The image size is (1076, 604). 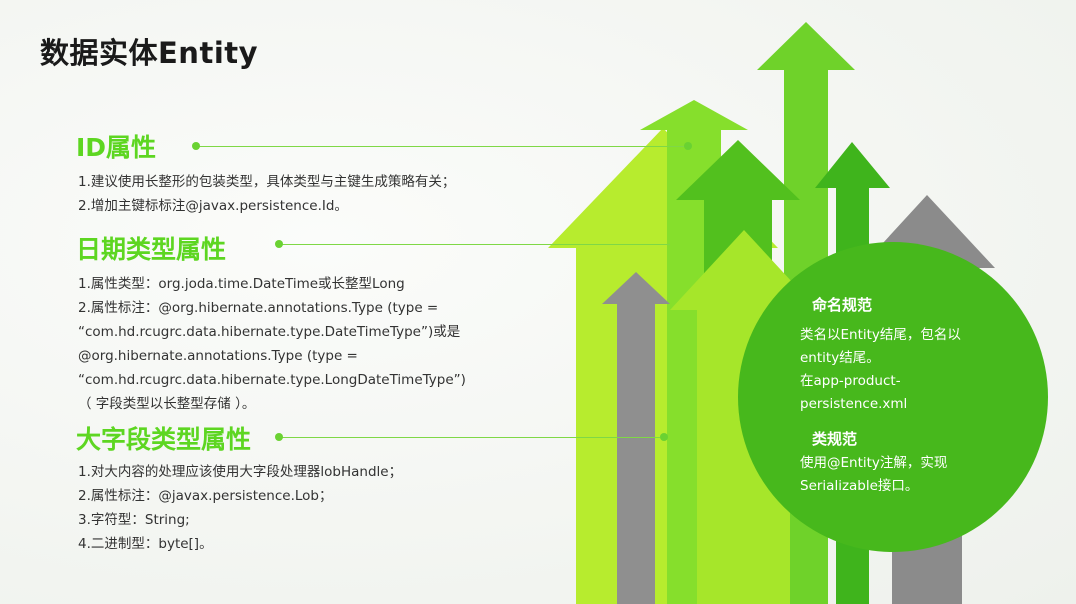 What do you see at coordinates (218, 356) in the screenshot?
I see `body-line: @org.hibernate.annotations.Type (type =` at bounding box center [218, 356].